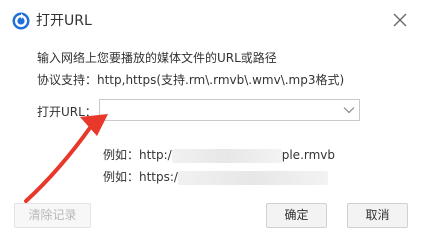 The width and height of the screenshot is (422, 245). I want to click on instruction-text: 输入网络上您要播放的媒体文件的URL或路径, so click(157, 58).